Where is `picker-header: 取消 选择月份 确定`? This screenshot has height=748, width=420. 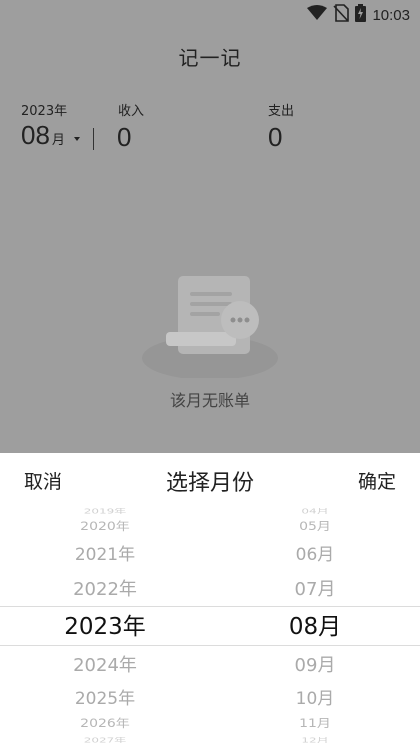 picker-header: 取消 选择月份 确定 is located at coordinates (210, 480).